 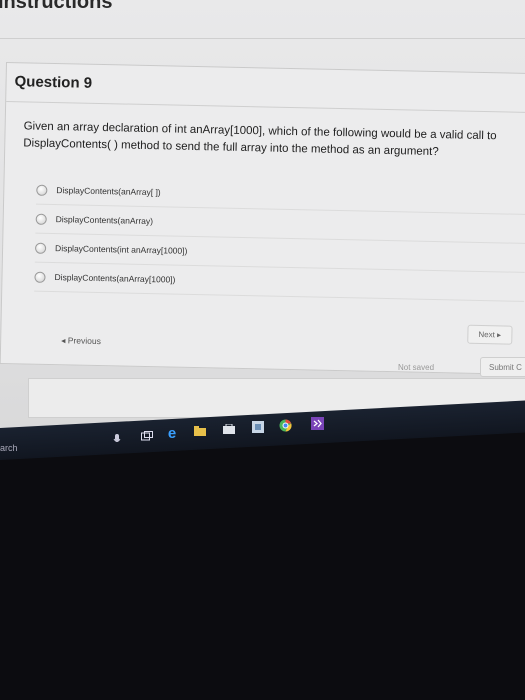 What do you see at coordinates (81, 341) in the screenshot?
I see `previous-button: ◂ Previous` at bounding box center [81, 341].